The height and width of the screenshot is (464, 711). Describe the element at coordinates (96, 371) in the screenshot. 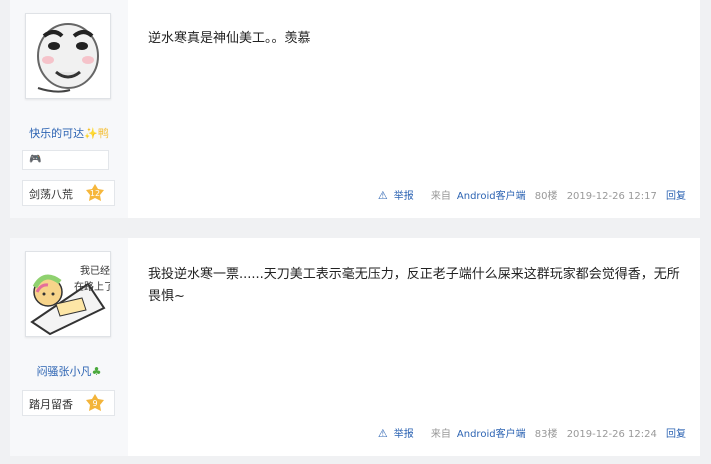

I see `clover-icon: ♣` at that location.